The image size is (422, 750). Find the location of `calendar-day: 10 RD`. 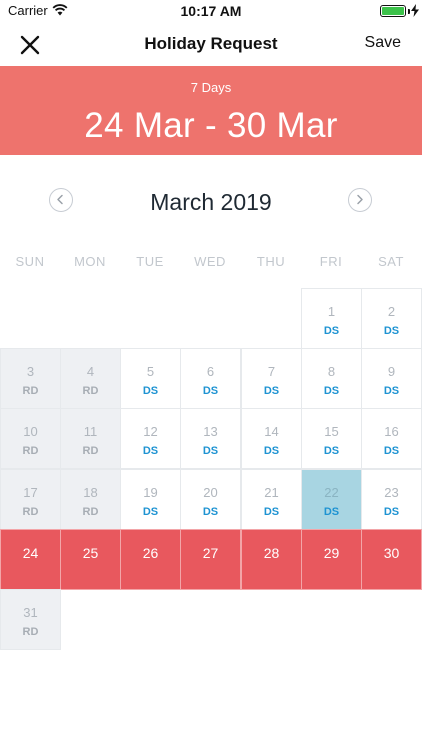

calendar-day: 10 RD is located at coordinates (30, 438).